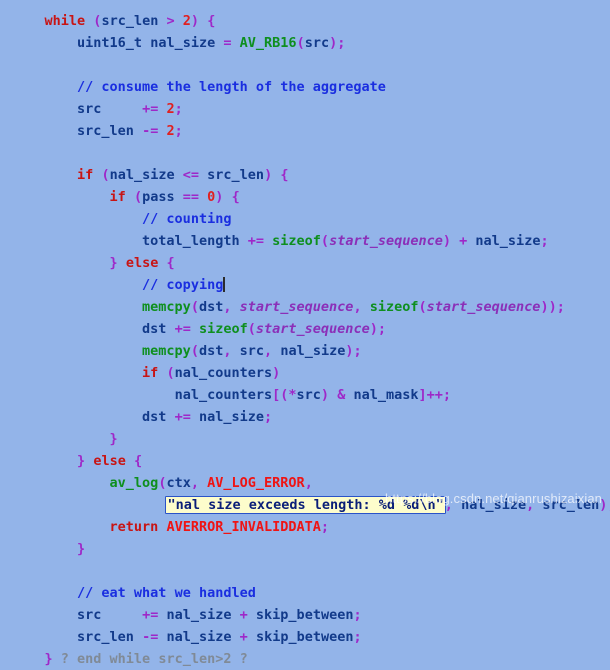  I want to click on code-line: src += 2;, so click(305, 109).